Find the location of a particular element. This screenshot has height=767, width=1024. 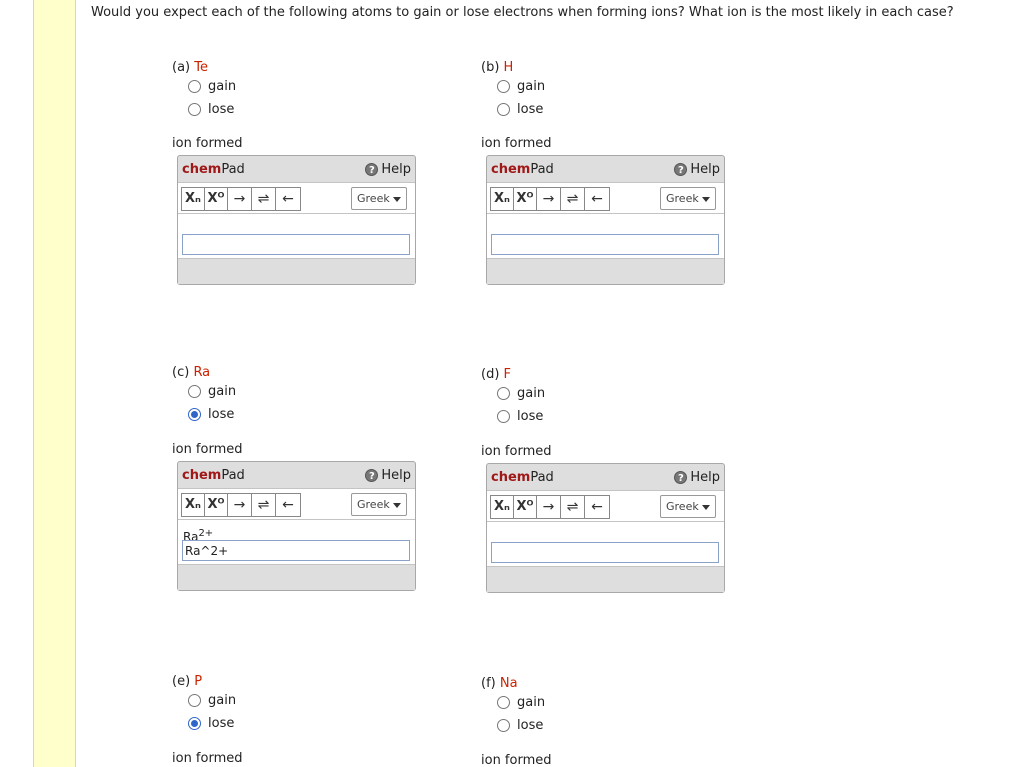

chempad-te: chemPad? Help Xₙ Xᴼ → ⇌ ← Greek is located at coordinates (296, 220).